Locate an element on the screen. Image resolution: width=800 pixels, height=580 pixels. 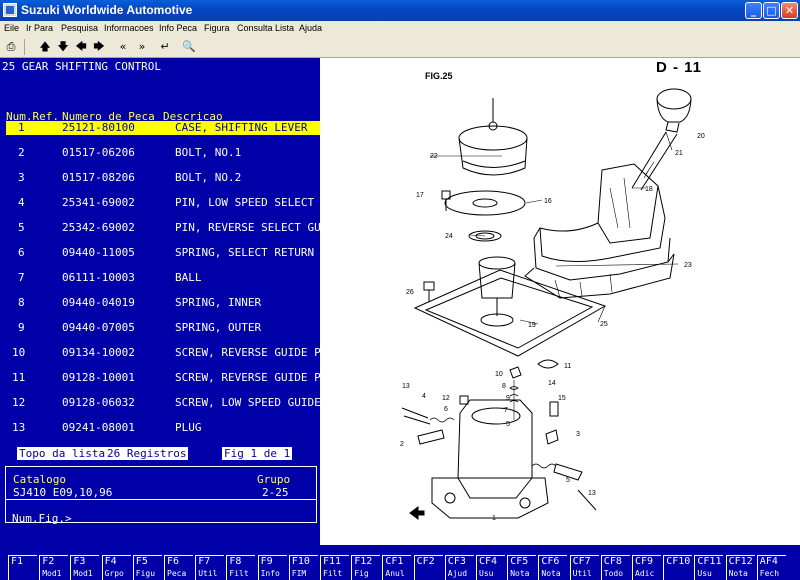
callout: 11 is located at coordinates (567, 366).